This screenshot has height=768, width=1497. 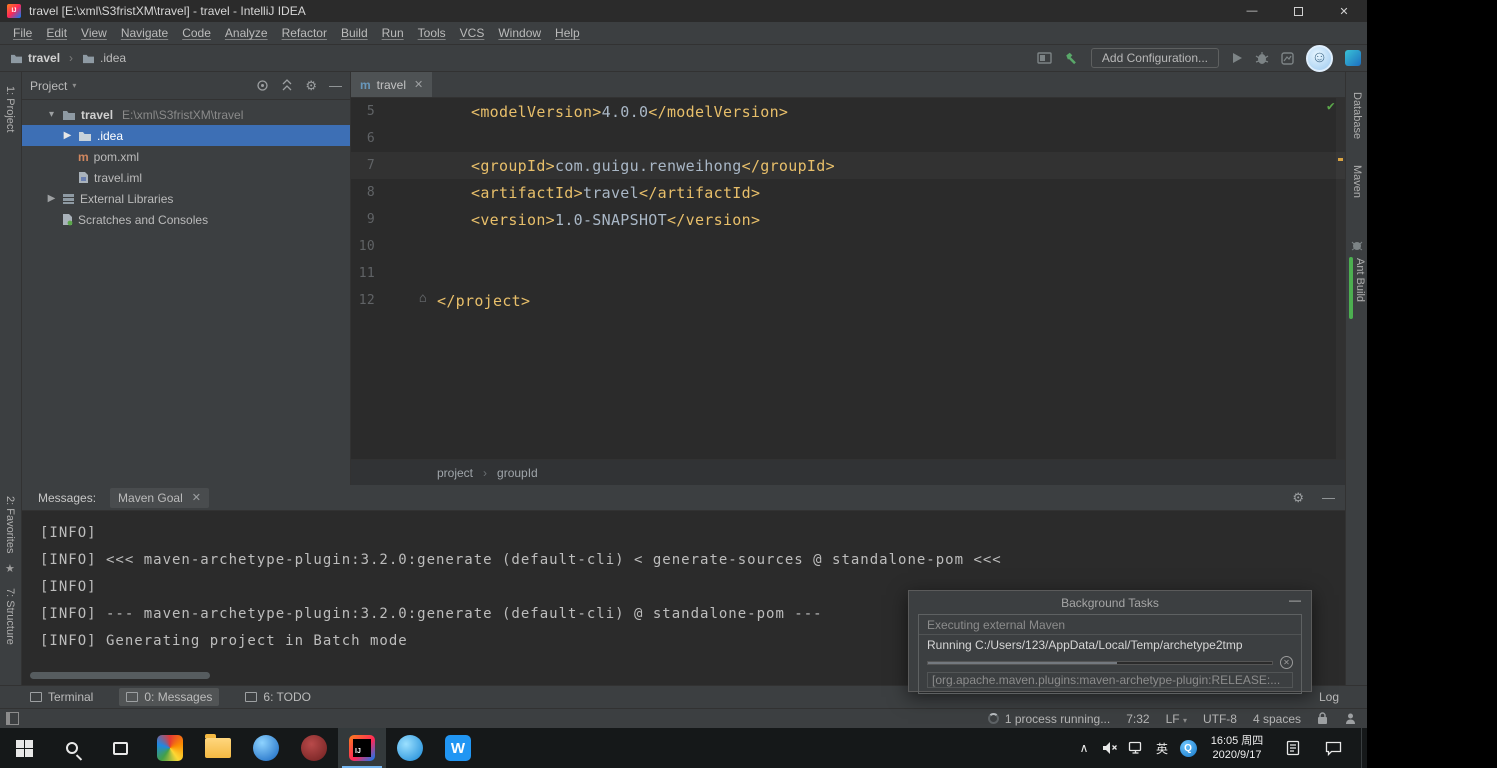 What do you see at coordinates (56, 33) in the screenshot?
I see `menu-edit: Edit` at bounding box center [56, 33].